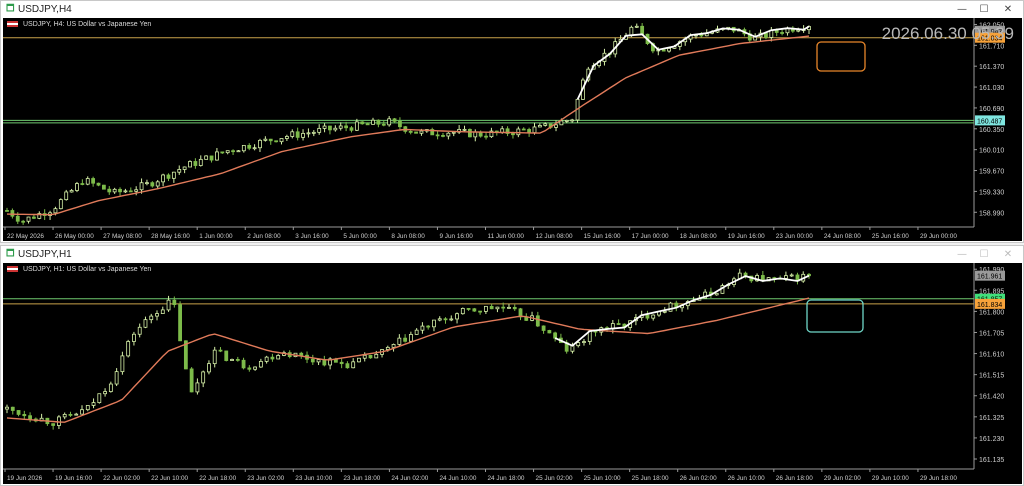 Image resolution: width=1024 pixels, height=486 pixels. I want to click on y-tick-label: 161.230, so click(991, 439).